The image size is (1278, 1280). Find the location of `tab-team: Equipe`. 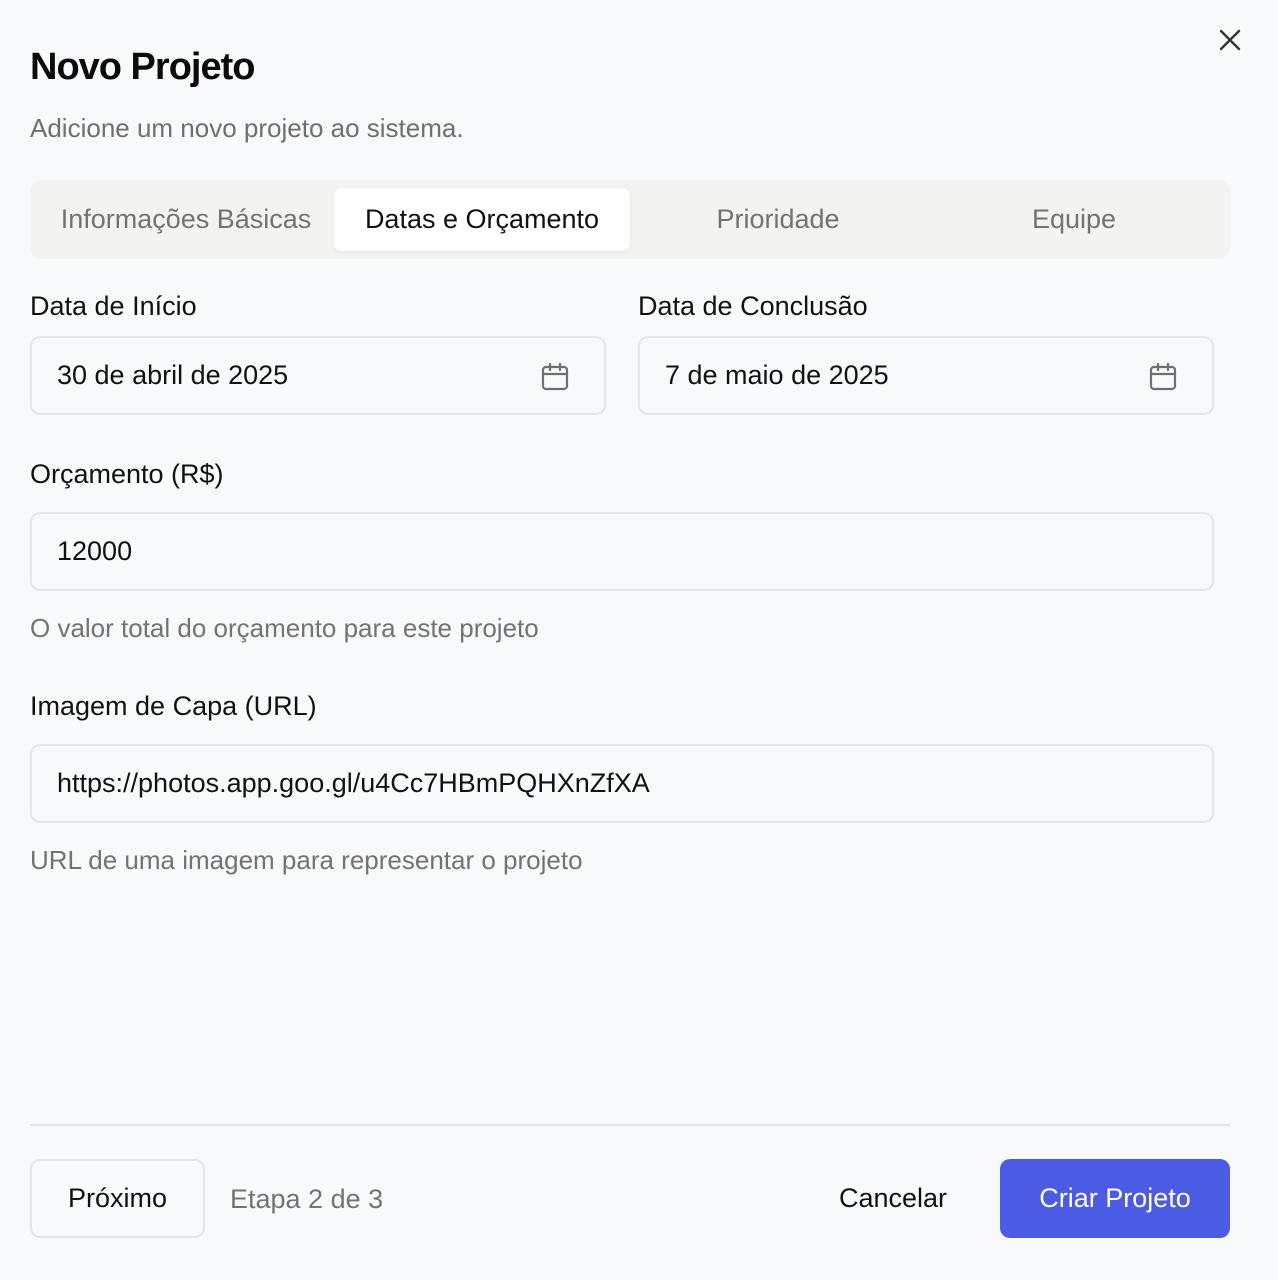

tab-team: Equipe is located at coordinates (1074, 219).